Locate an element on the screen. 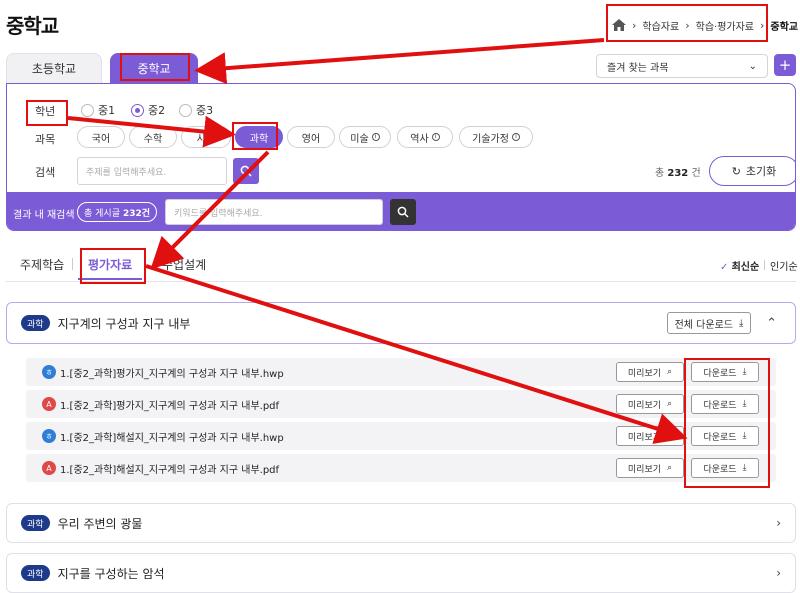  chevron-up-icon: ⌃ is located at coordinates (771, 323).